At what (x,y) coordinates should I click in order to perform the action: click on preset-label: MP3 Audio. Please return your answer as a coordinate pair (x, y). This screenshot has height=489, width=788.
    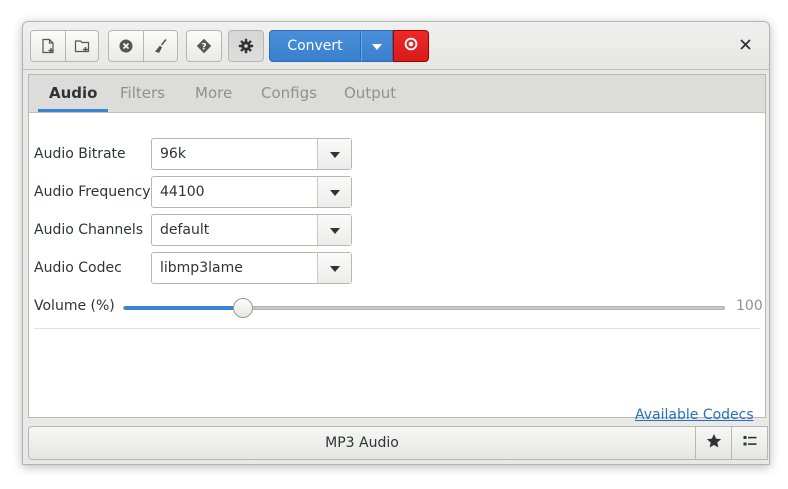
    Looking at the image, I should click on (362, 443).